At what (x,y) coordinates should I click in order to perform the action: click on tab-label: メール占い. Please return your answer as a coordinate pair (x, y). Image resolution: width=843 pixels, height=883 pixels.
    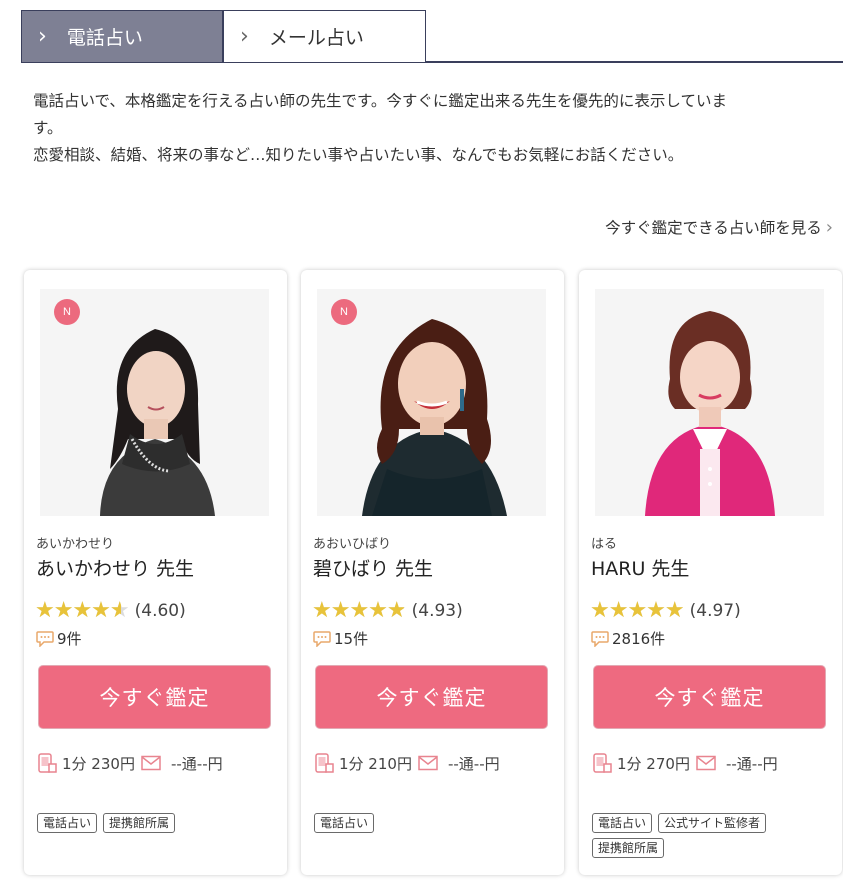
    Looking at the image, I should click on (316, 38).